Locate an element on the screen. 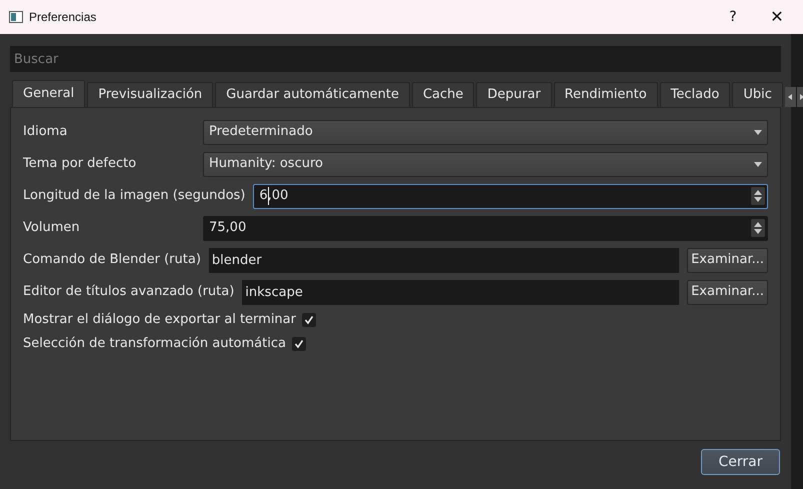  dropdown: Humanity: oscuro is located at coordinates (485, 164).